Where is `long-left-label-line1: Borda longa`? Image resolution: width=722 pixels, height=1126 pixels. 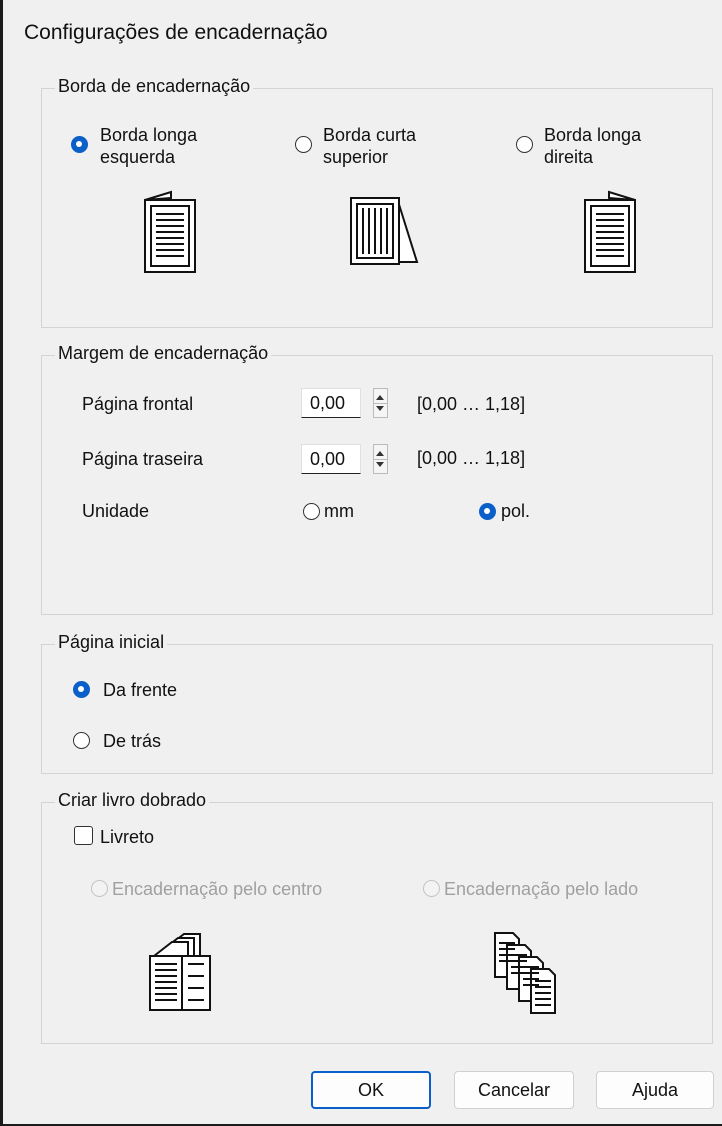 long-left-label-line1: Borda longa is located at coordinates (149, 135).